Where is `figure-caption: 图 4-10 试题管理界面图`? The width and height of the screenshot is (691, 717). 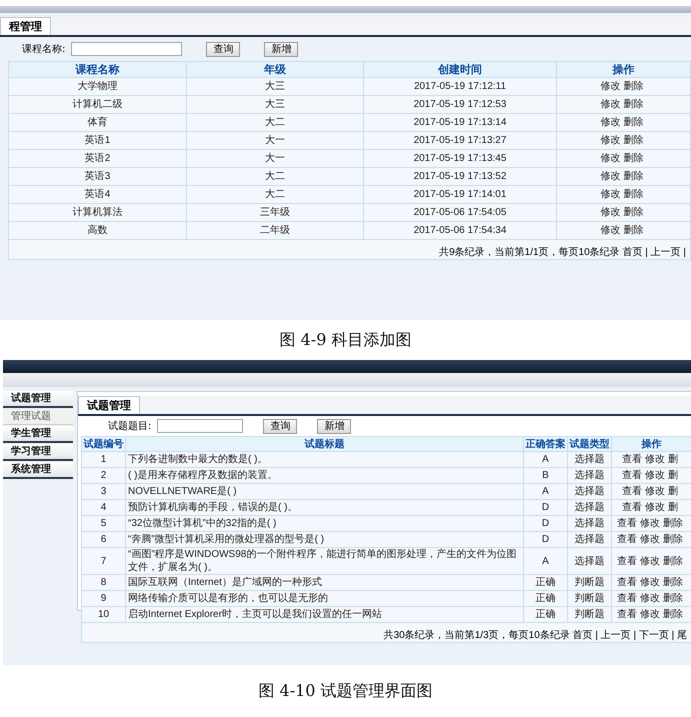
figure-caption: 图 4-10 试题管理界面图 is located at coordinates (345, 691).